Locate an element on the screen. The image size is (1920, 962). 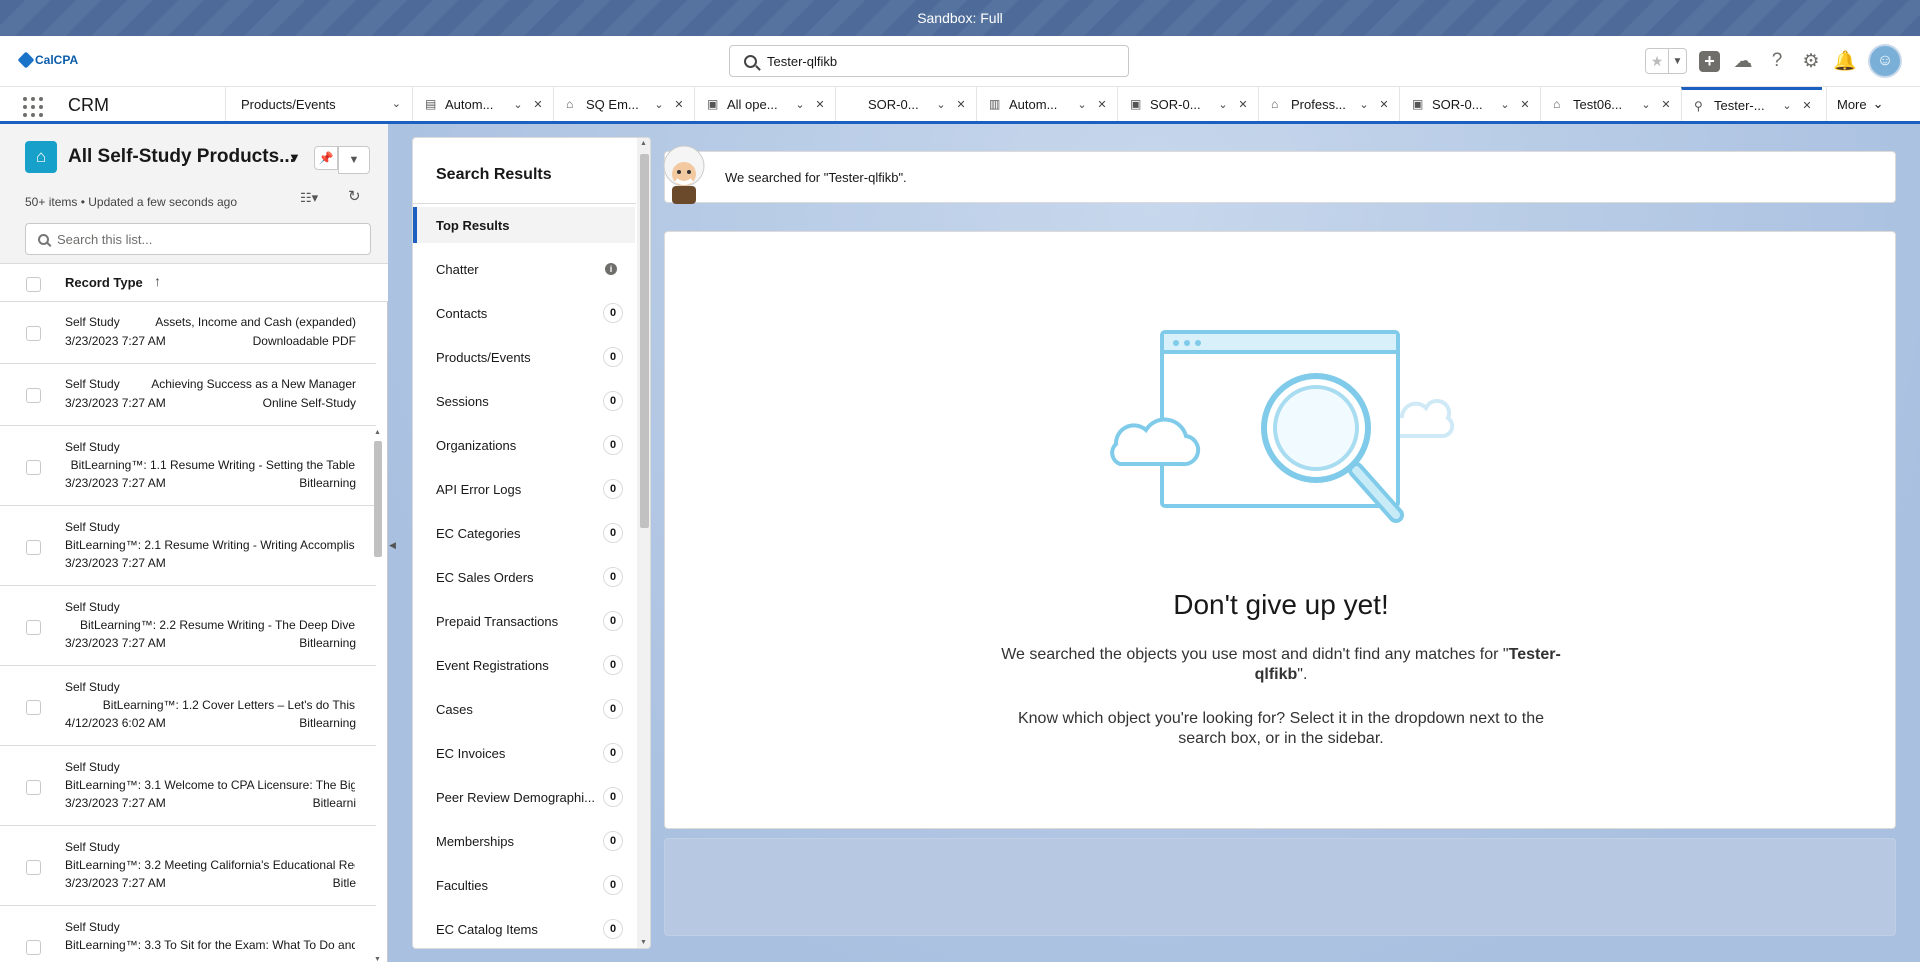
app-launcher-icon is located at coordinates (34, 107).